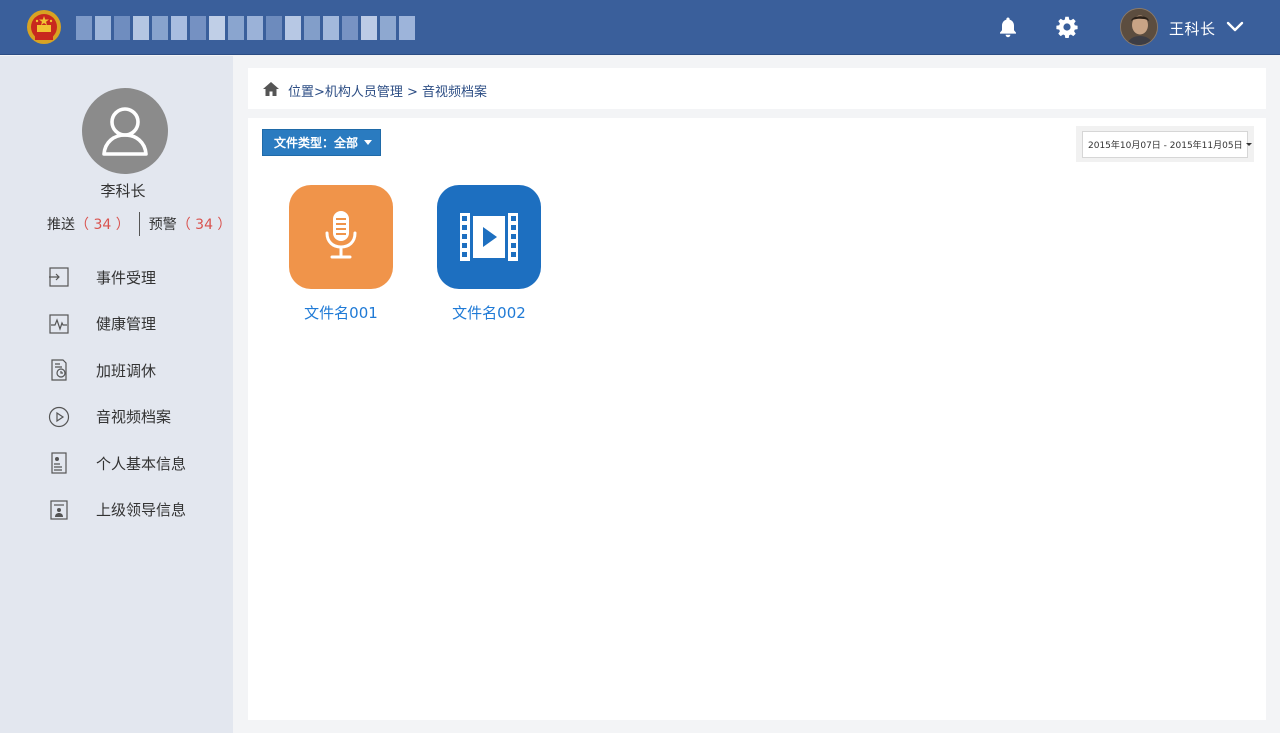  What do you see at coordinates (1067, 27) in the screenshot?
I see `gear-icon` at bounding box center [1067, 27].